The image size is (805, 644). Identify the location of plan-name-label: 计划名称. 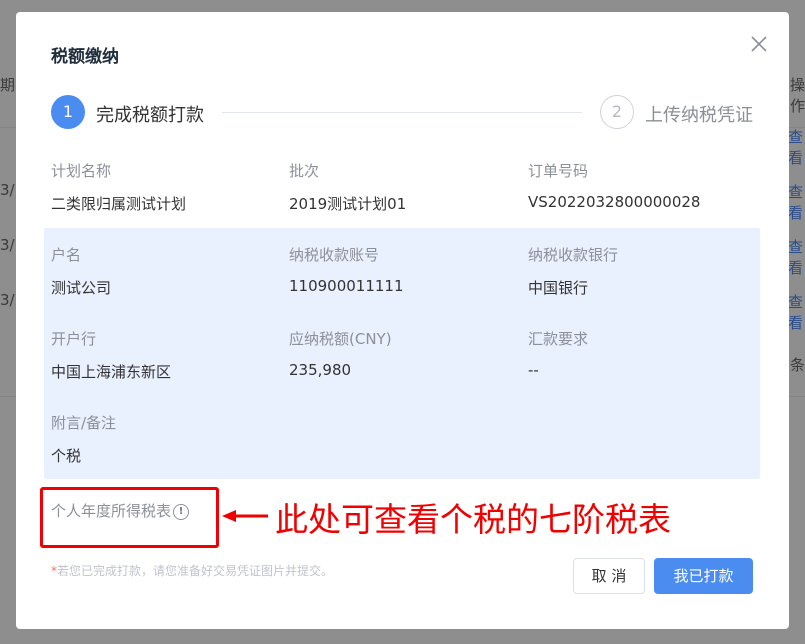
(81, 171).